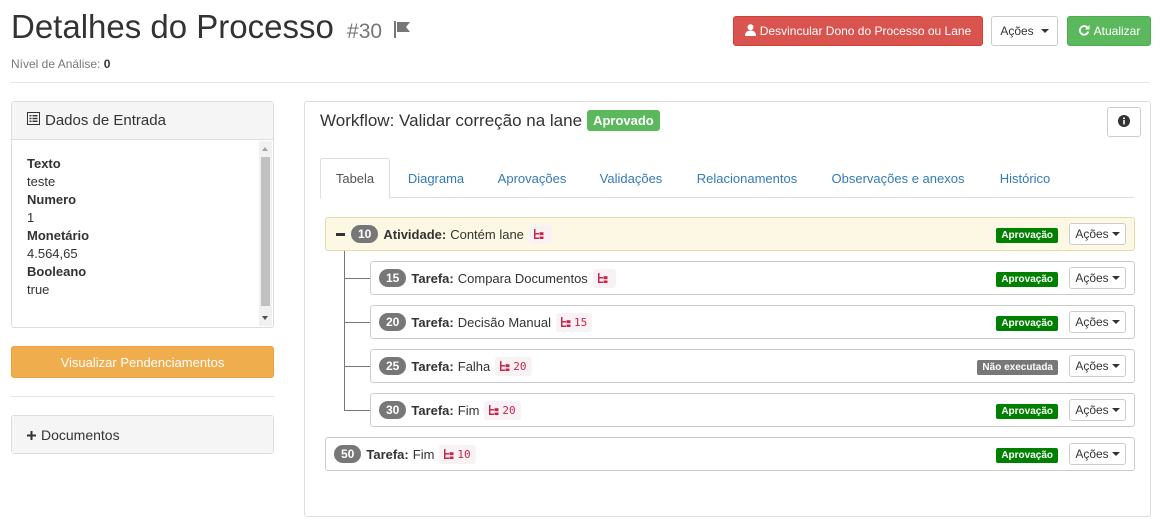 This screenshot has width=1160, height=526. What do you see at coordinates (623, 120) in the screenshot?
I see `workflow-status-badge: Aprovado` at bounding box center [623, 120].